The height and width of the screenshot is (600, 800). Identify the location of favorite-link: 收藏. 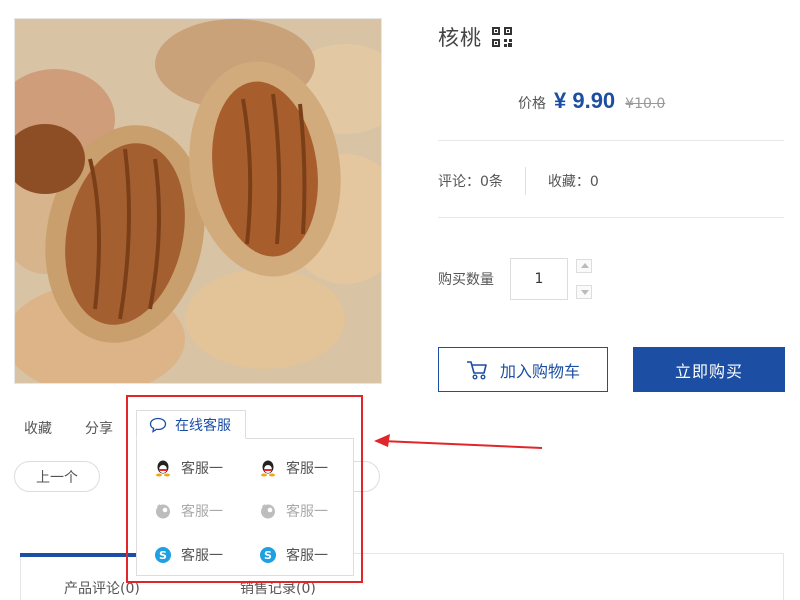
(38, 428).